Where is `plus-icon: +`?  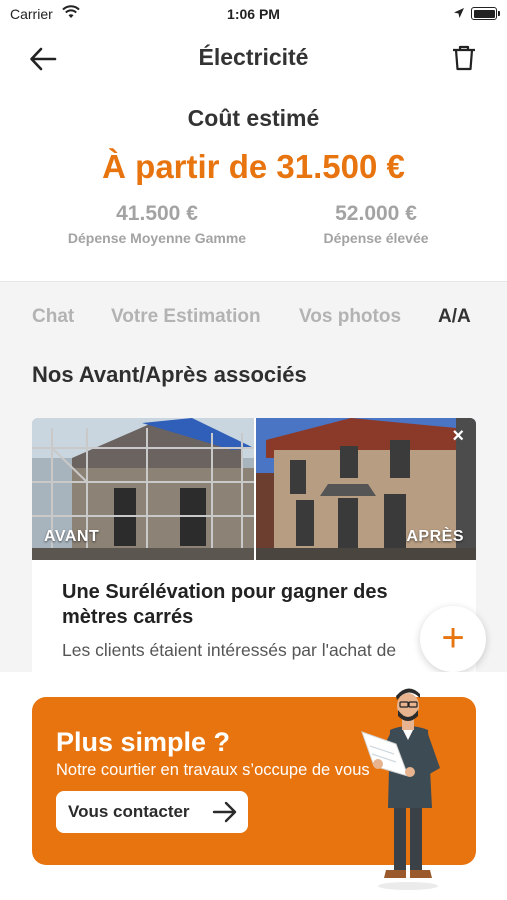 plus-icon: + is located at coordinates (453, 638).